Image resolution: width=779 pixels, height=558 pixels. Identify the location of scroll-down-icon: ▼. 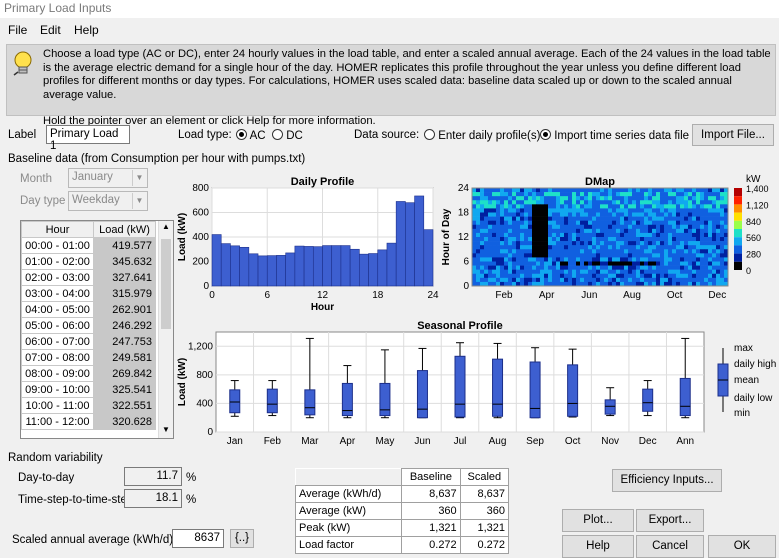
(166, 431).